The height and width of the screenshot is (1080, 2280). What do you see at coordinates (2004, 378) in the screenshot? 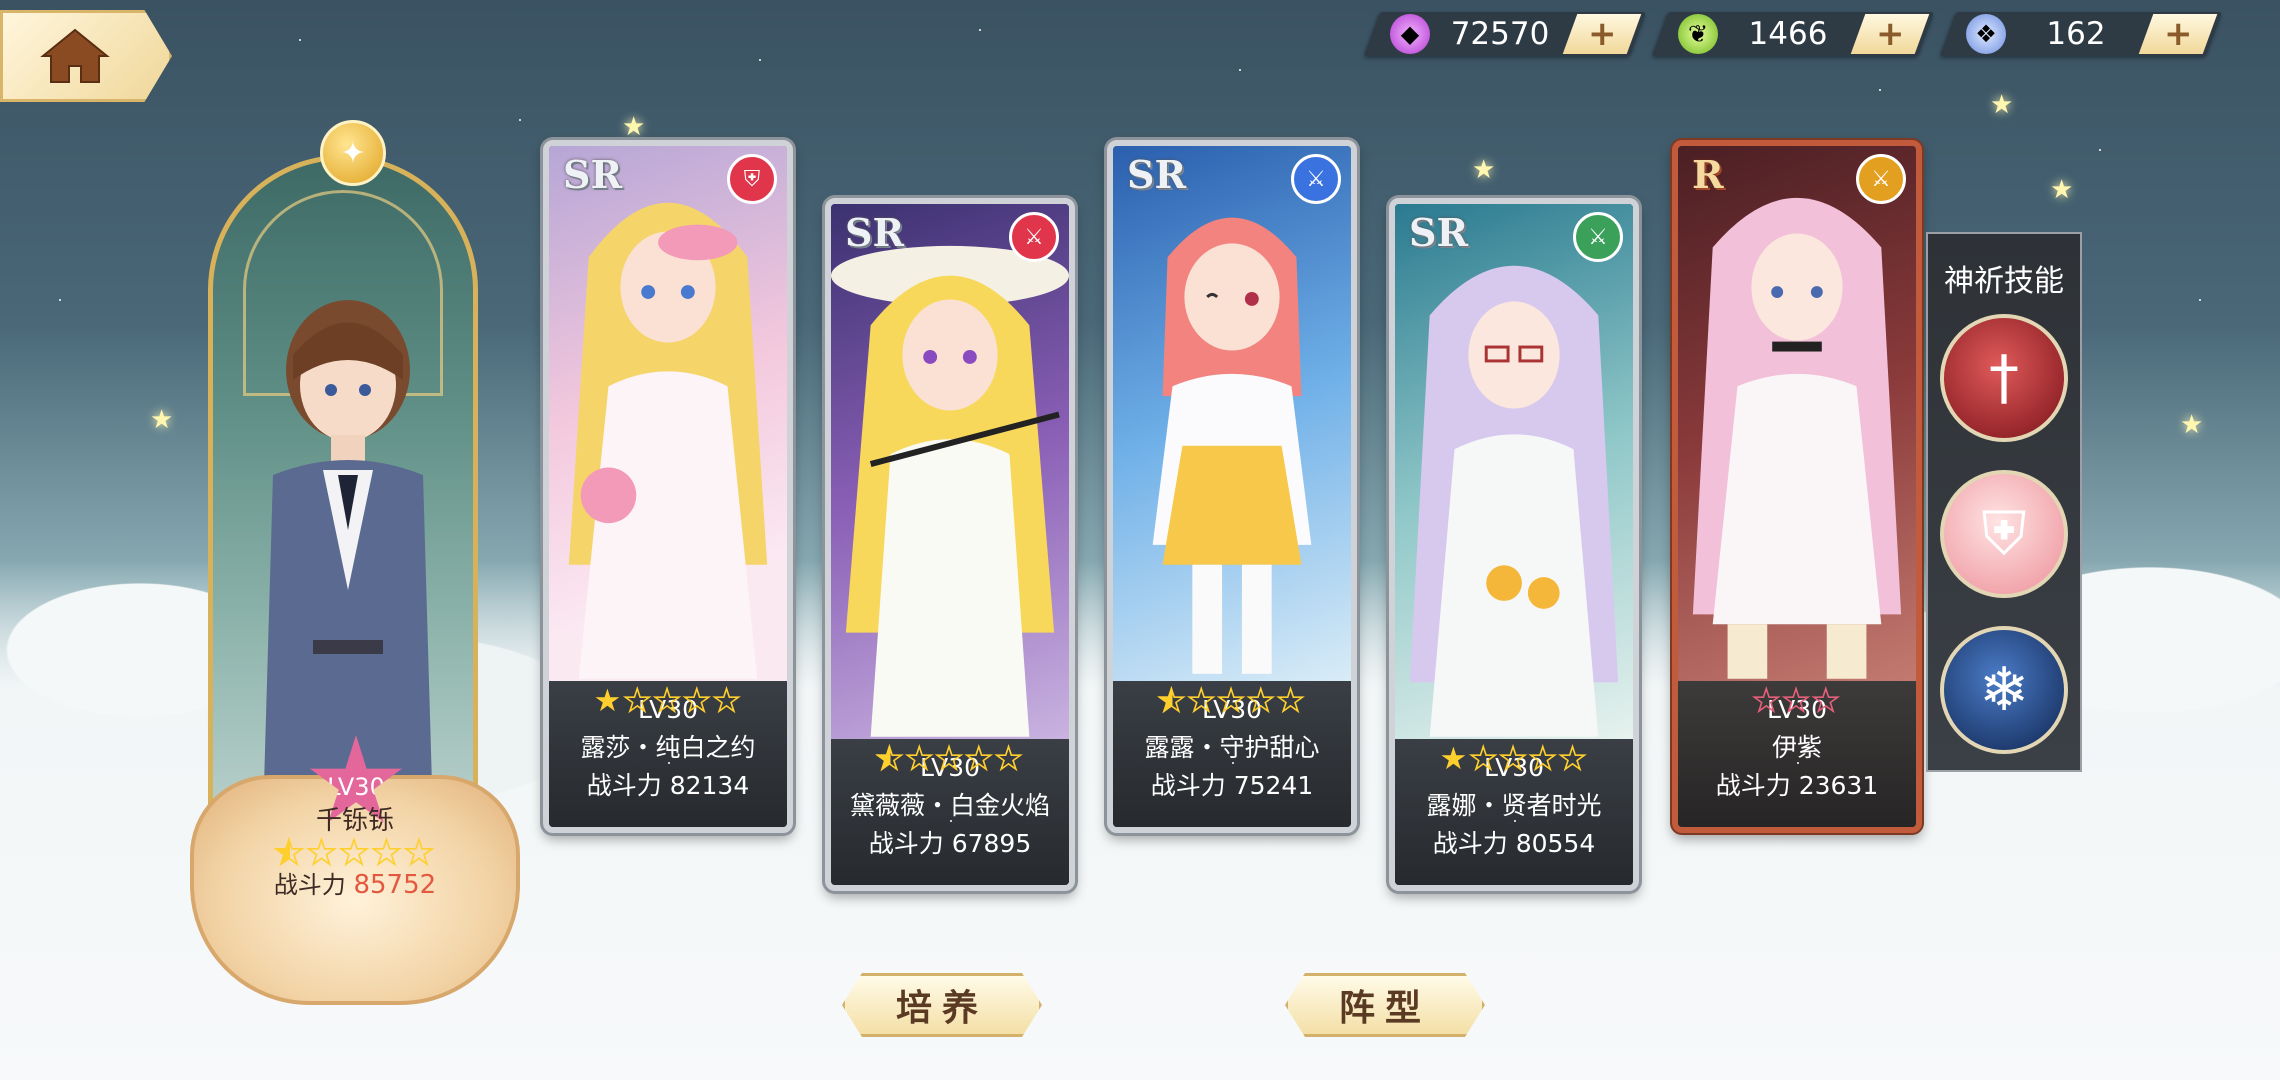
I see `red-sword-skill-icon: †` at bounding box center [2004, 378].